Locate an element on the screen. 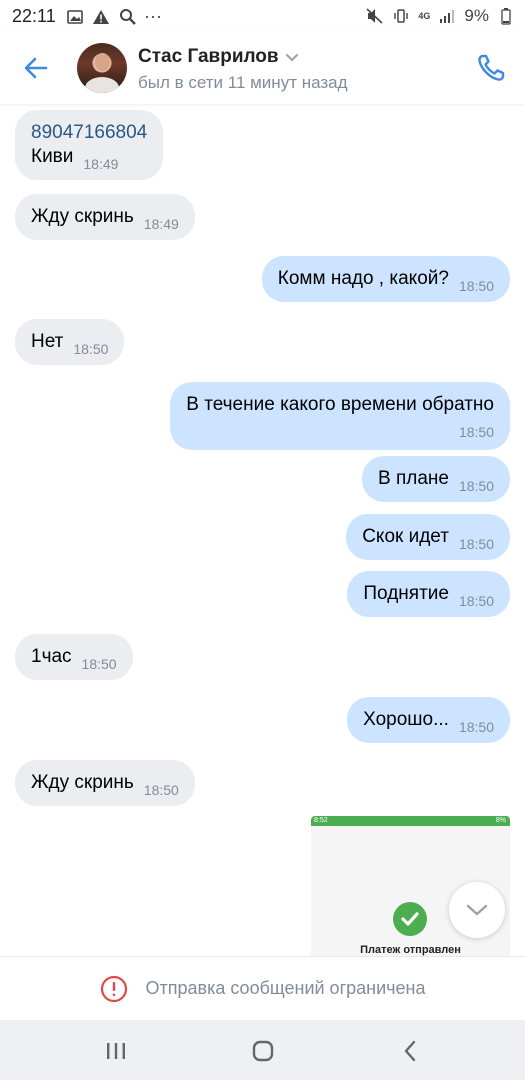  message-incoming: Нет 18:50 is located at coordinates (70, 342).